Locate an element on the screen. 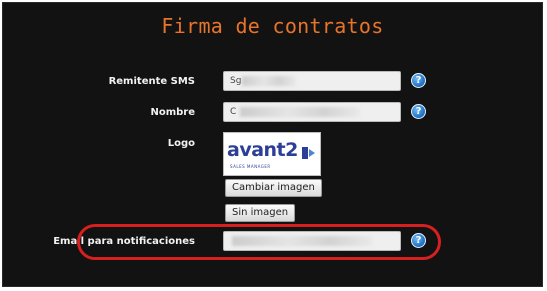  page-title: Firma de contratos is located at coordinates (272, 26).